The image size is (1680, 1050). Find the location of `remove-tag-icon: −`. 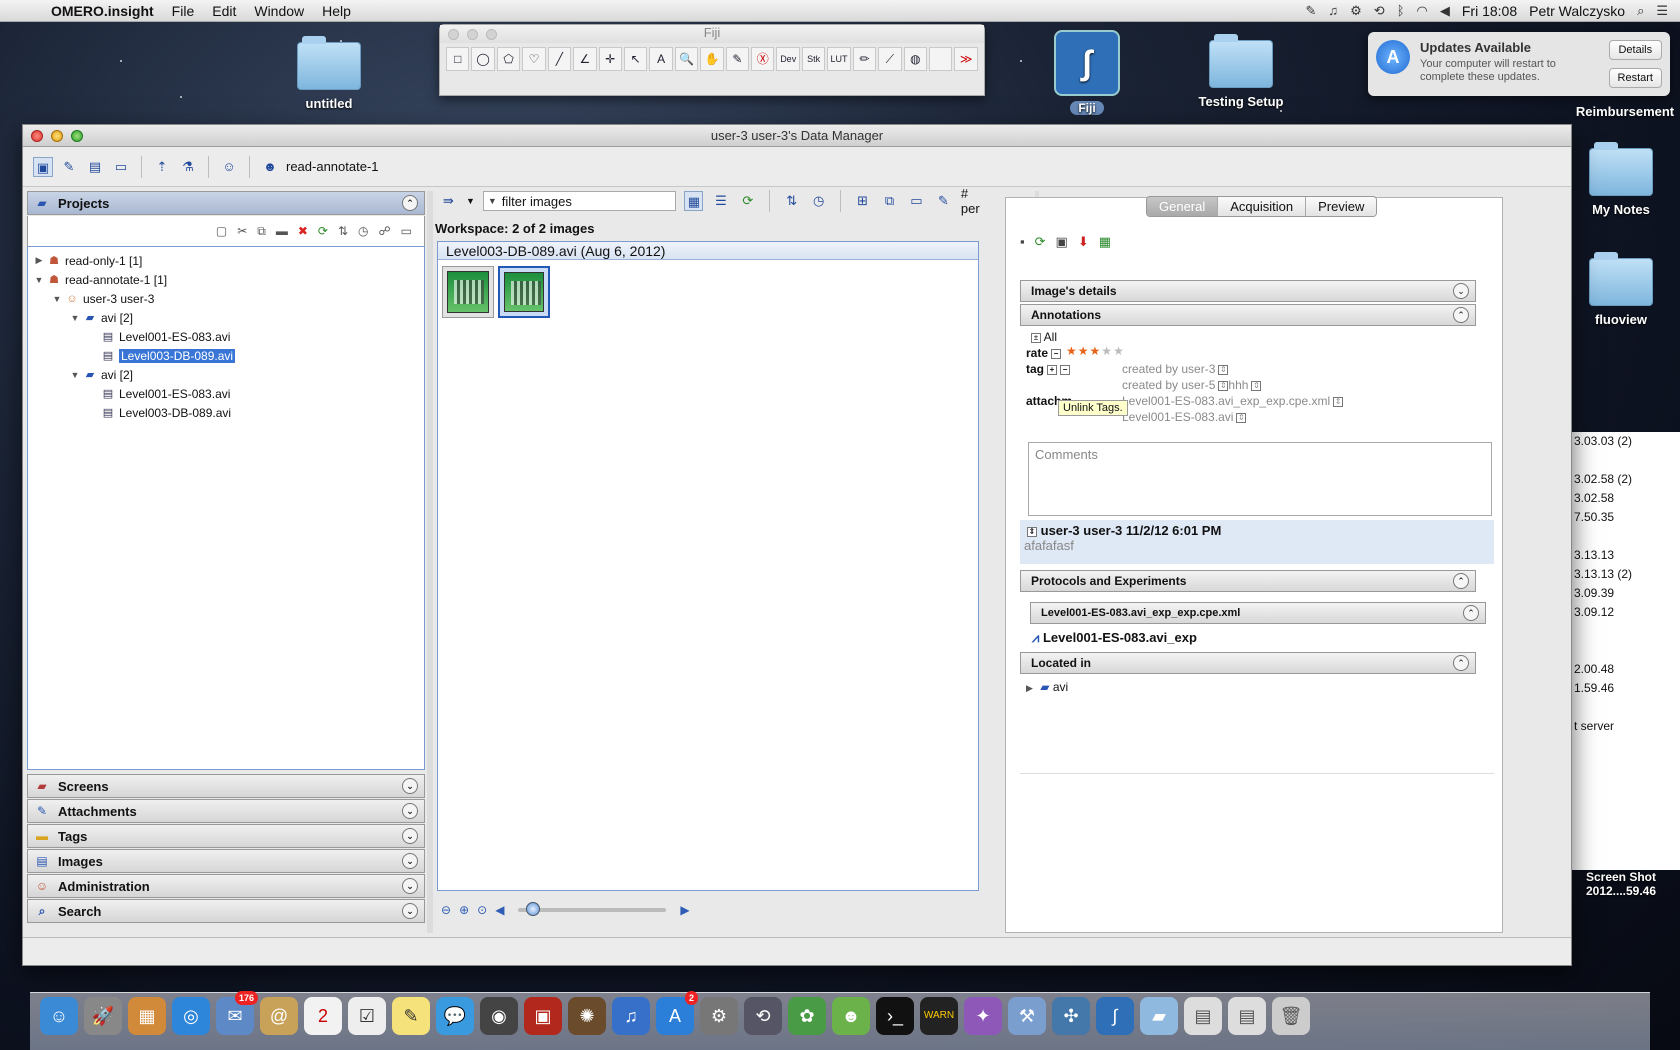

remove-tag-icon: − is located at coordinates (1065, 369).